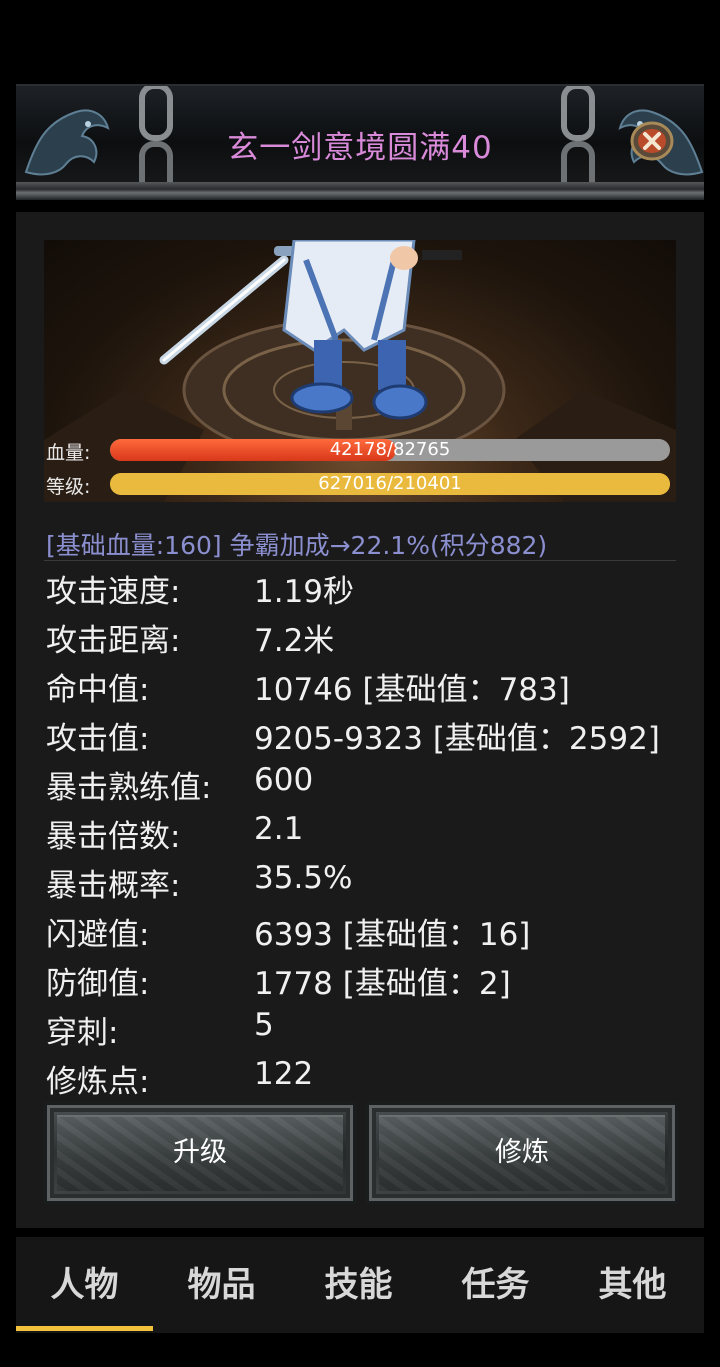 This screenshot has width=720, height=1367. I want to click on hp-value: 42178/82765, so click(390, 449).